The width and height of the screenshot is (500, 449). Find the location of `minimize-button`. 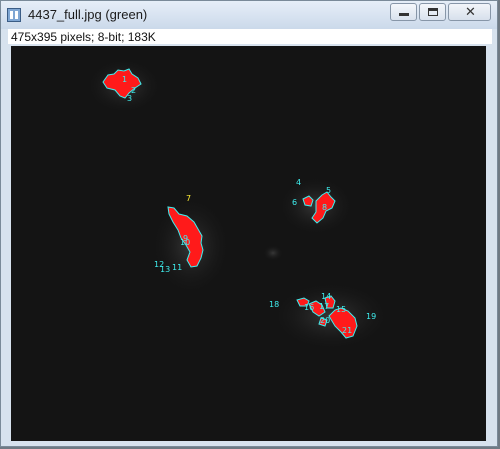

minimize-button is located at coordinates (403, 12).